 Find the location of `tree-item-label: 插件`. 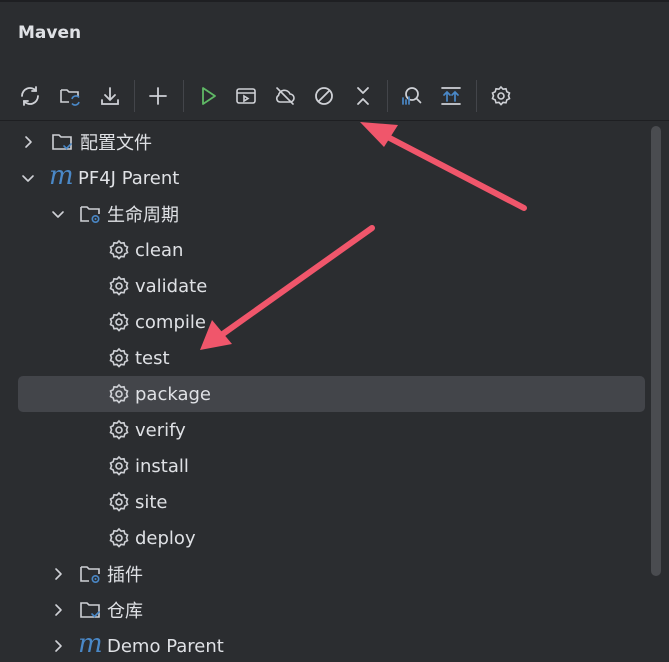

tree-item-label: 插件 is located at coordinates (125, 575).